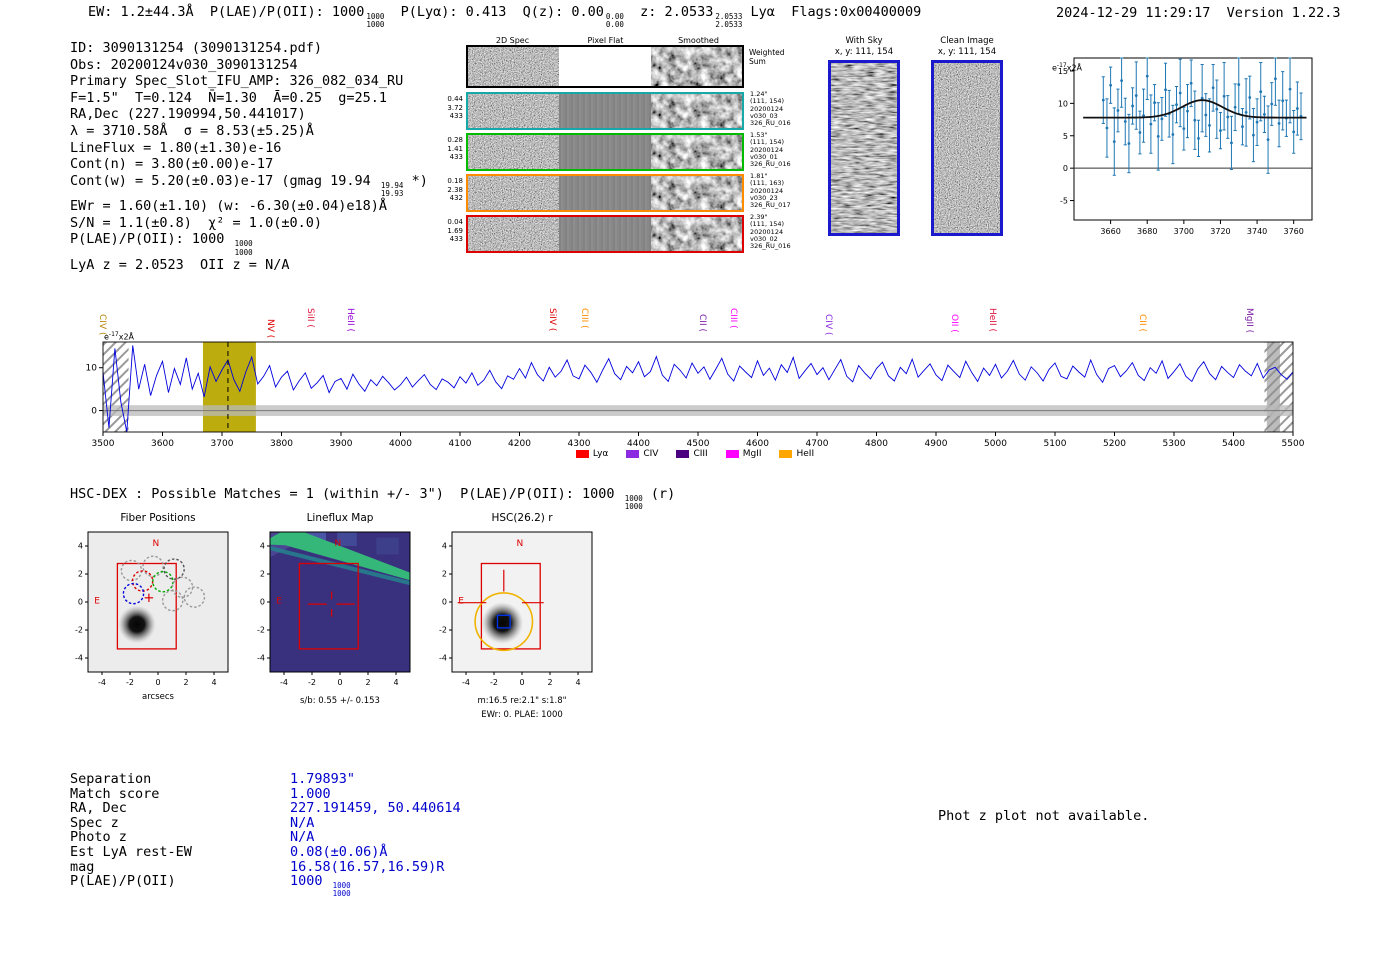 The width and height of the screenshot is (1400, 953). Describe the element at coordinates (522, 701) in the screenshot. I see `hsc-caption-1: m:16.5 re:2.1" s:1.8"` at that location.